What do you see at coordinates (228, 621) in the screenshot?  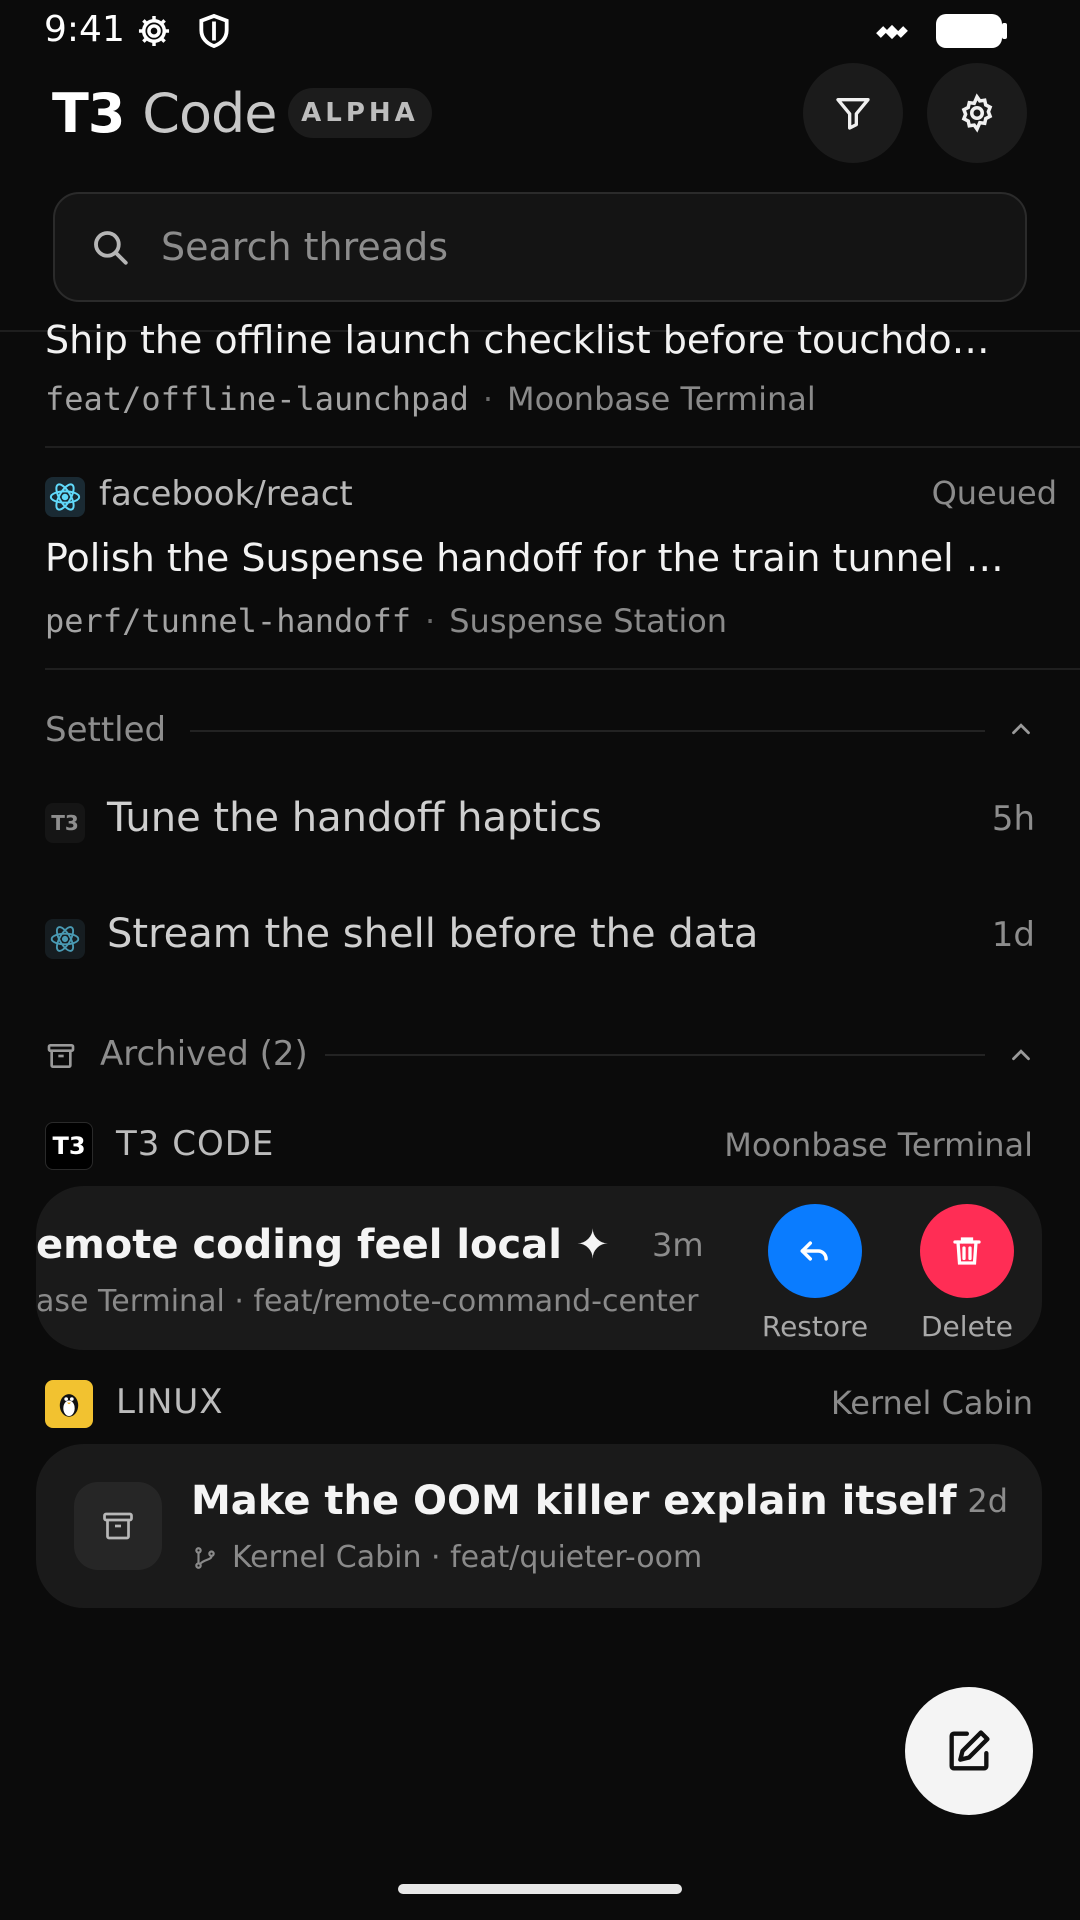 I see `thread-branch: perf/tunnel-handoff` at bounding box center [228, 621].